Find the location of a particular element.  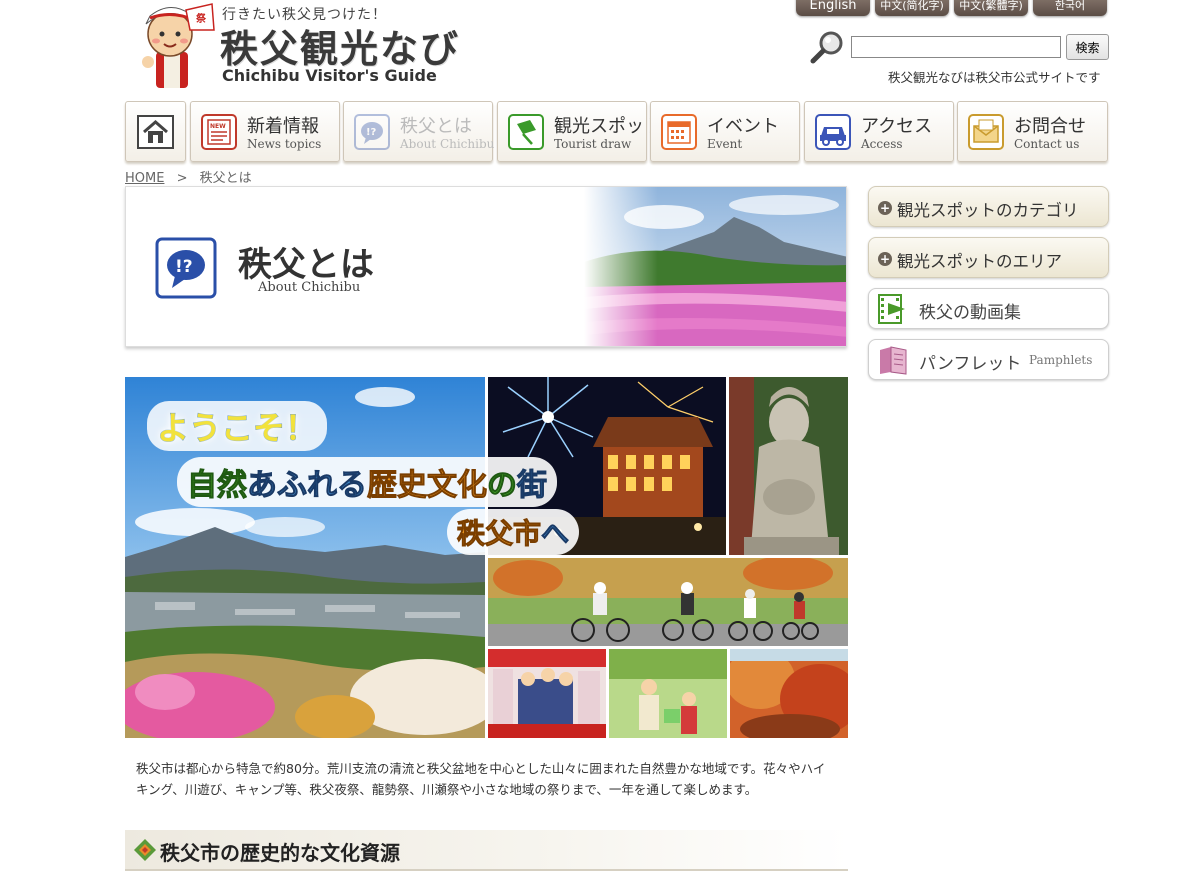

home-icon is located at coordinates (155, 132).